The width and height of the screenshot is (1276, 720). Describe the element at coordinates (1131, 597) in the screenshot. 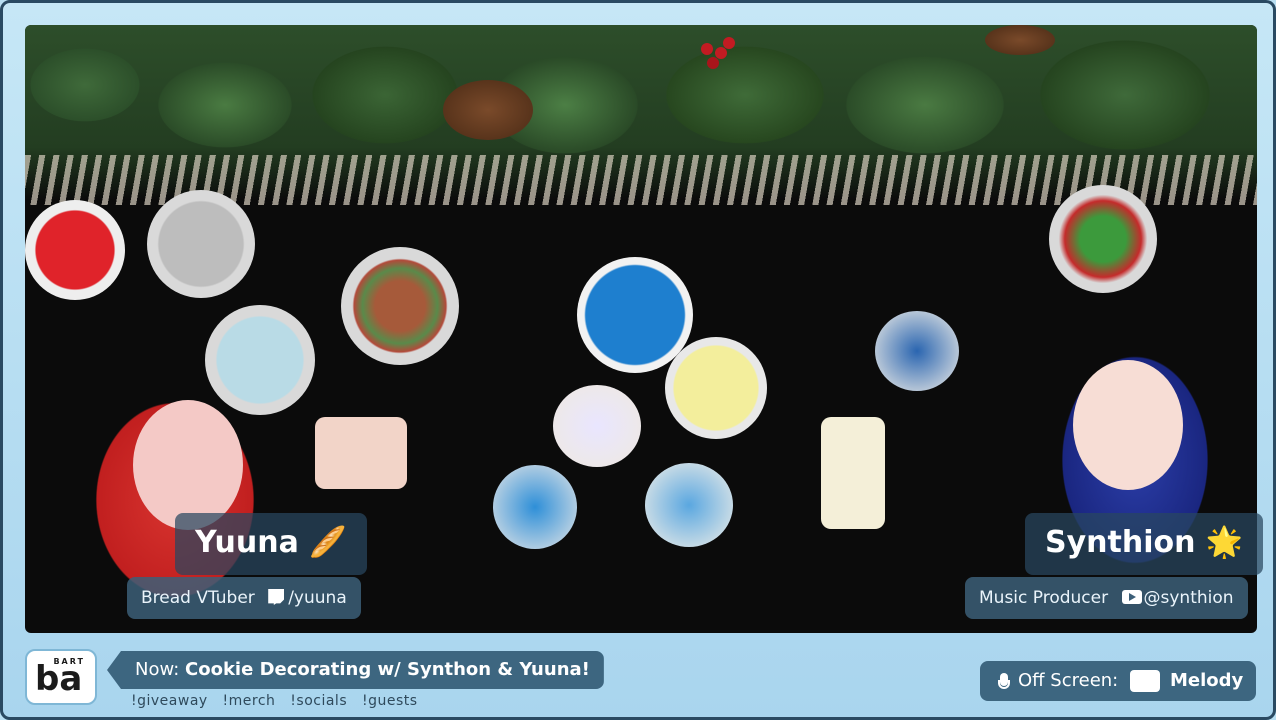

I see `youtube-icon` at that location.